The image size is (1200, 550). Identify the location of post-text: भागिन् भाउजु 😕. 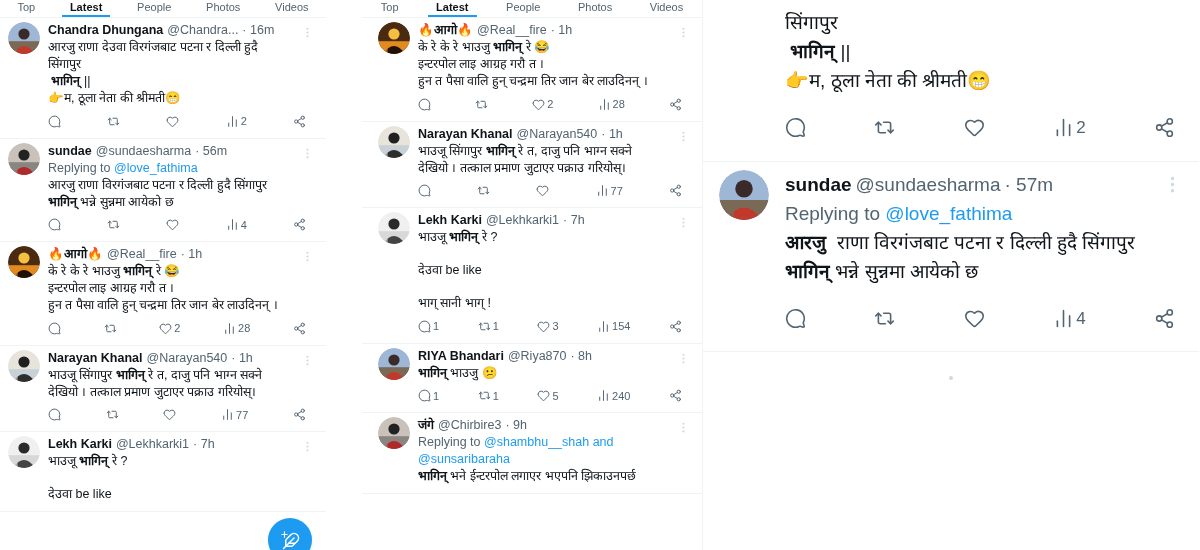
(458, 373).